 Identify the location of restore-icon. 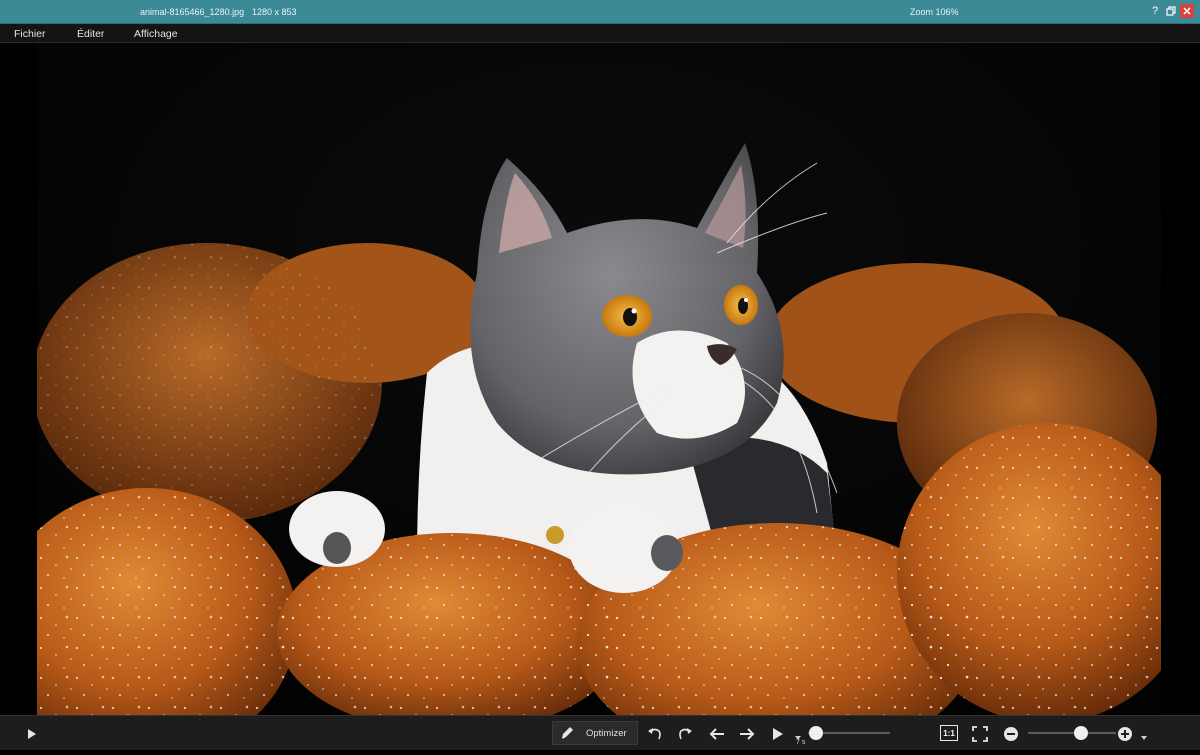
(1171, 11).